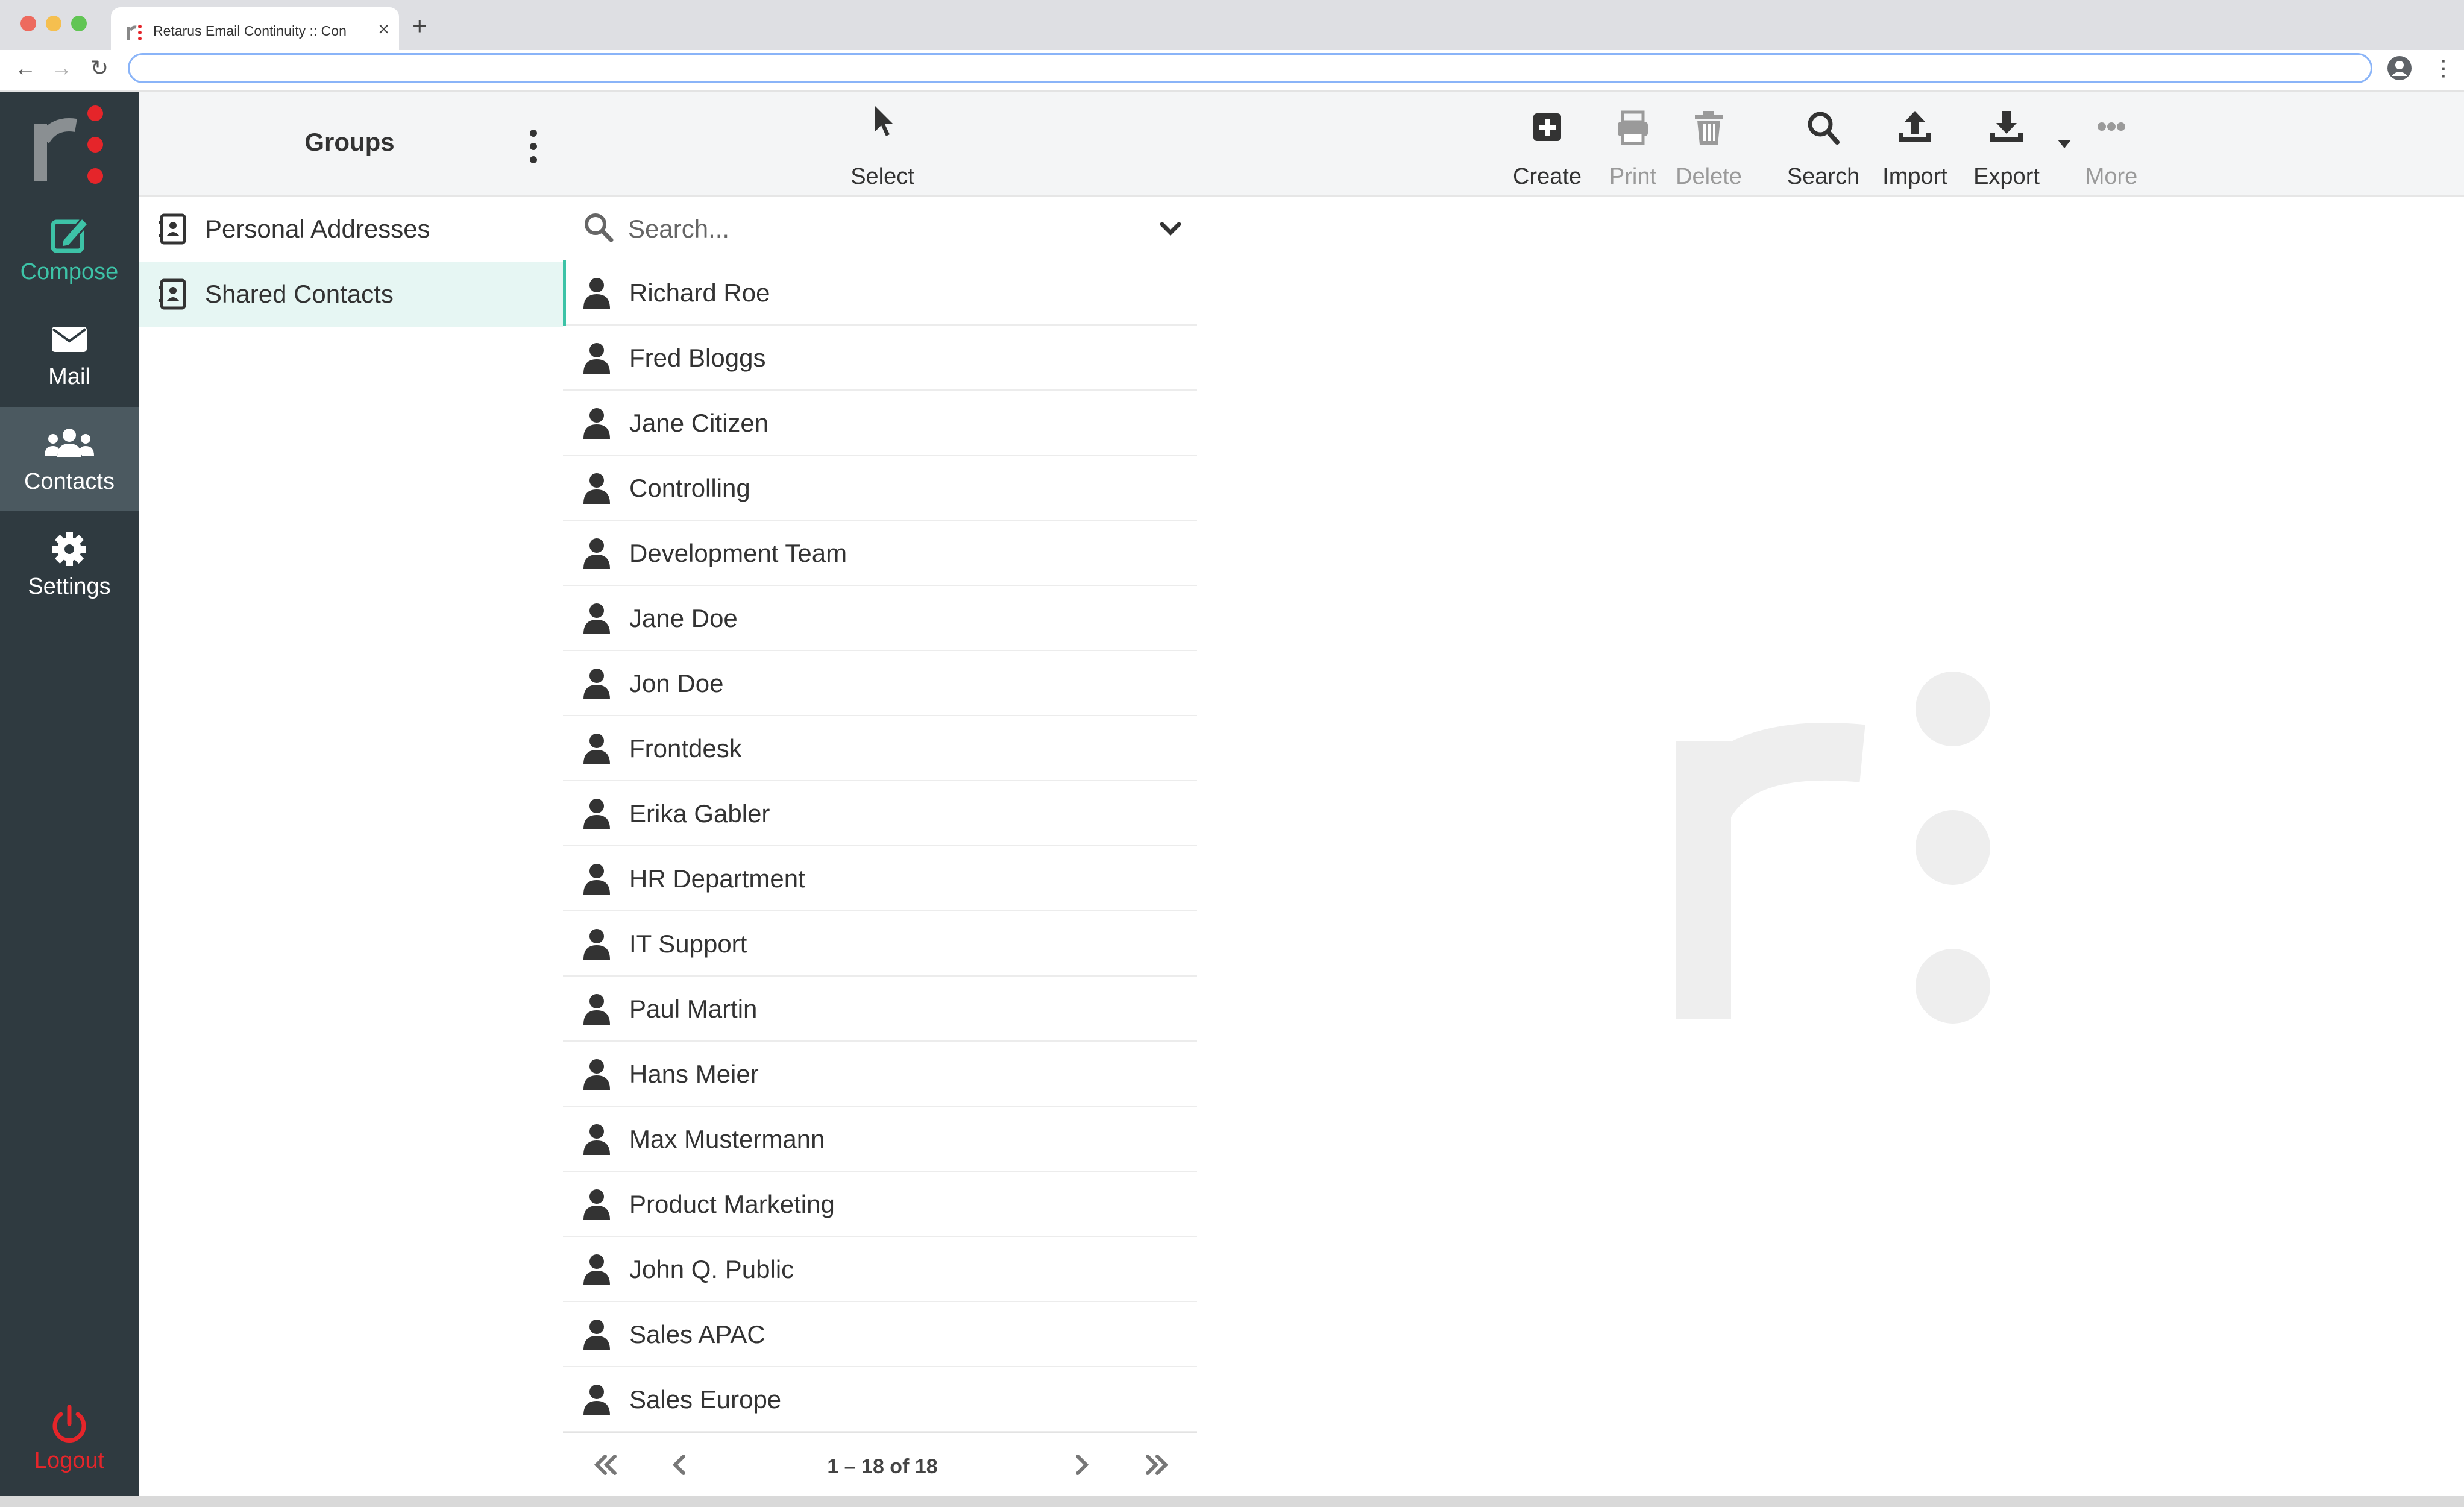  I want to click on profile-icon, so click(2399, 68).